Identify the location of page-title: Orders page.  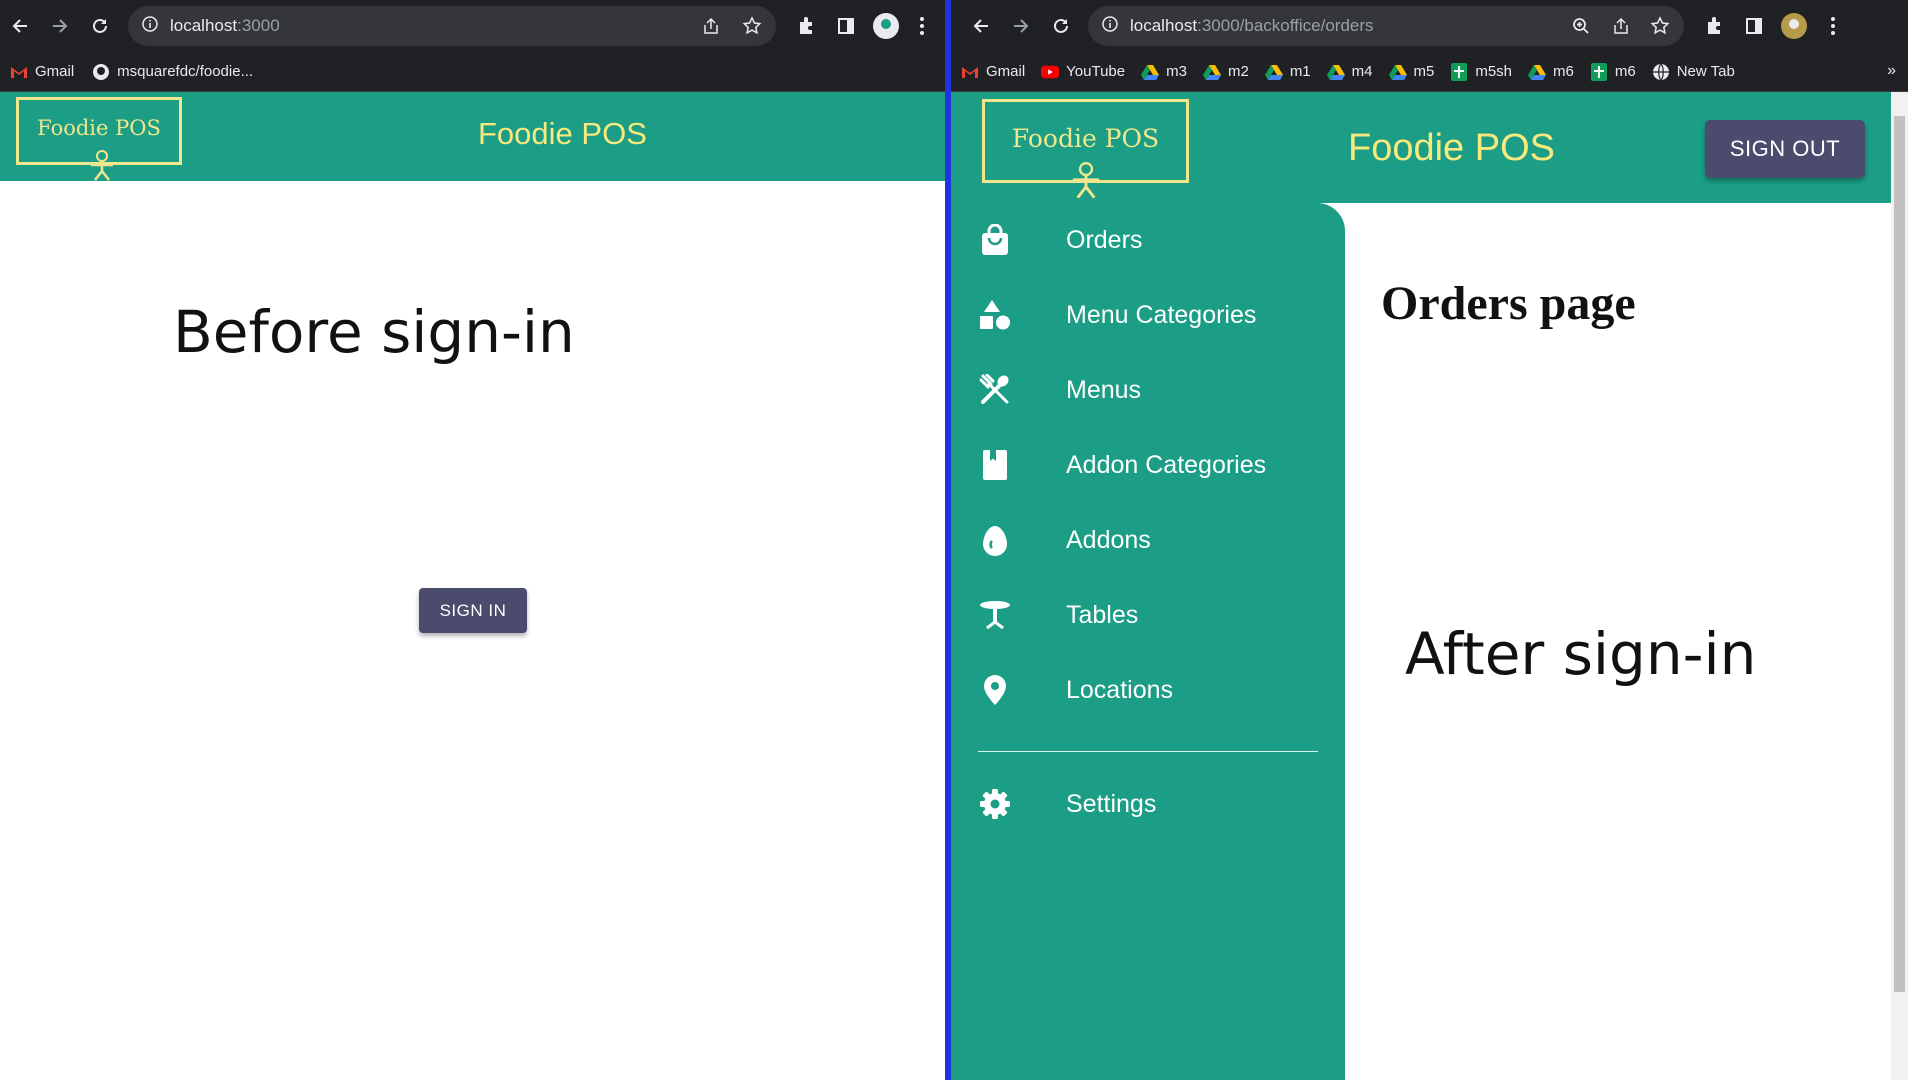
(1508, 303).